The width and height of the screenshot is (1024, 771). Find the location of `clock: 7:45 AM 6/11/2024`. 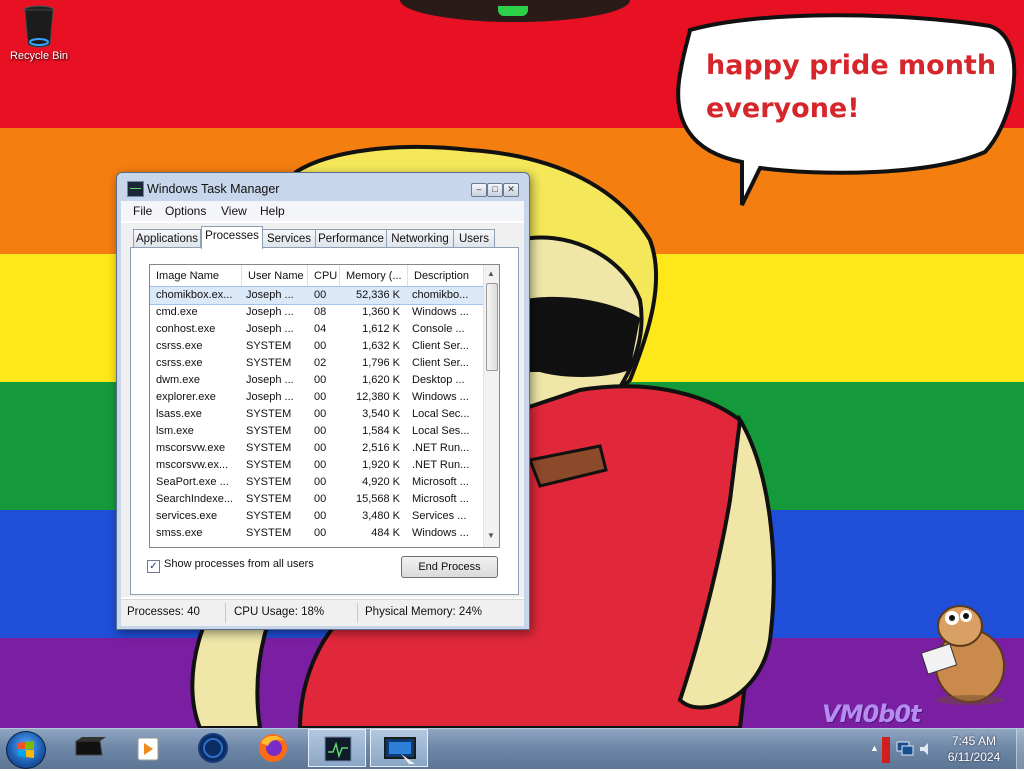

clock: 7:45 AM 6/11/2024 is located at coordinates (974, 749).